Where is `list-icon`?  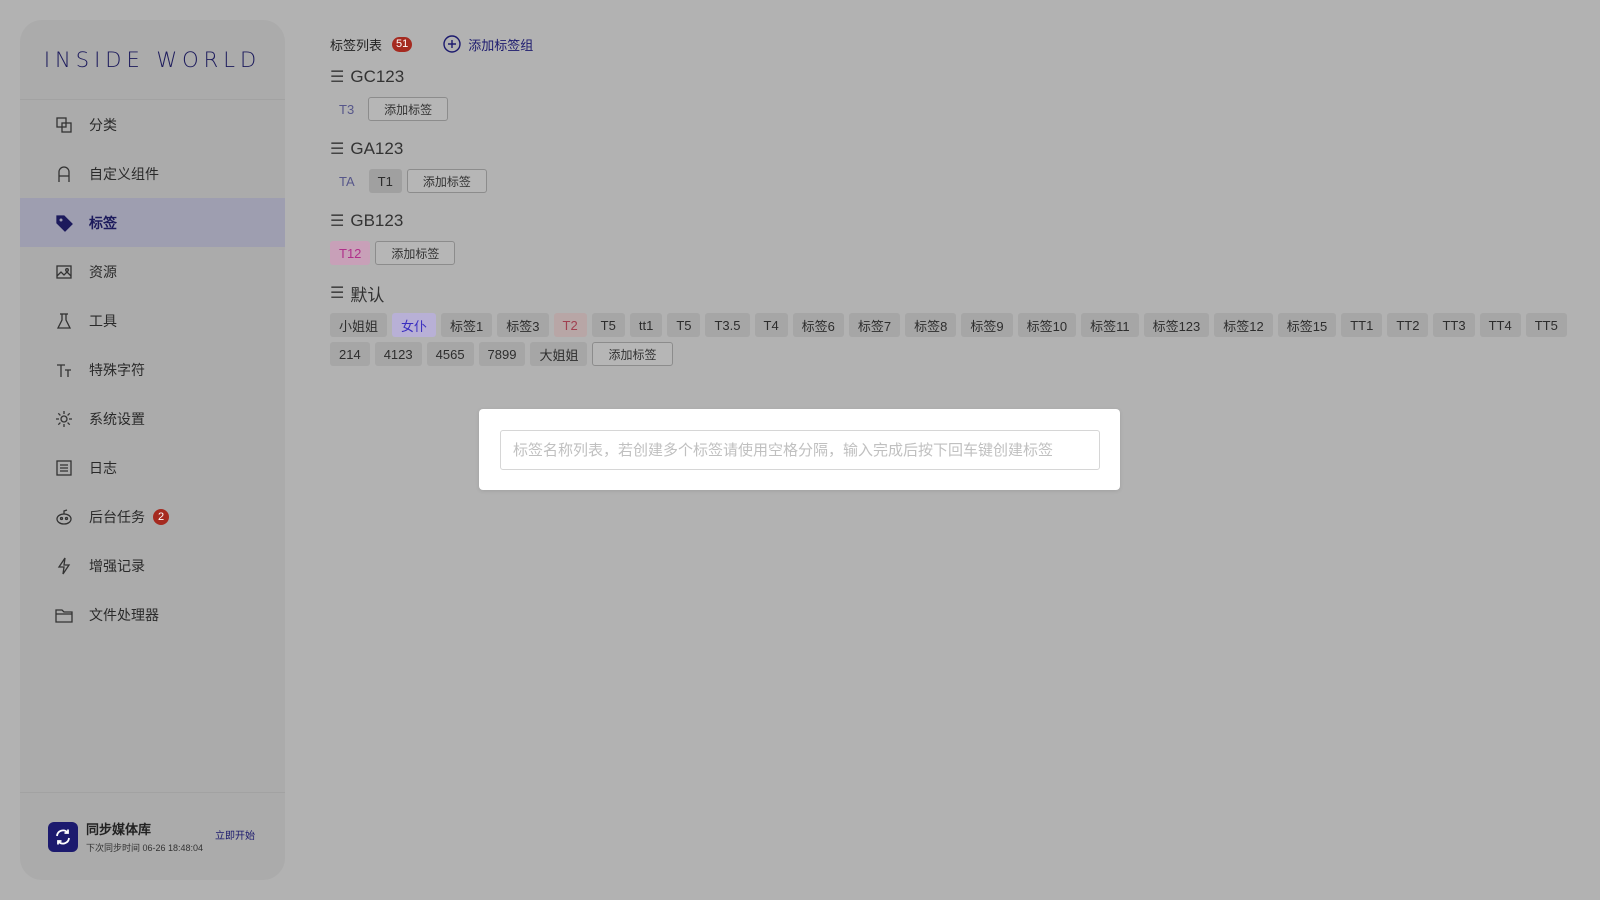
list-icon is located at coordinates (64, 468).